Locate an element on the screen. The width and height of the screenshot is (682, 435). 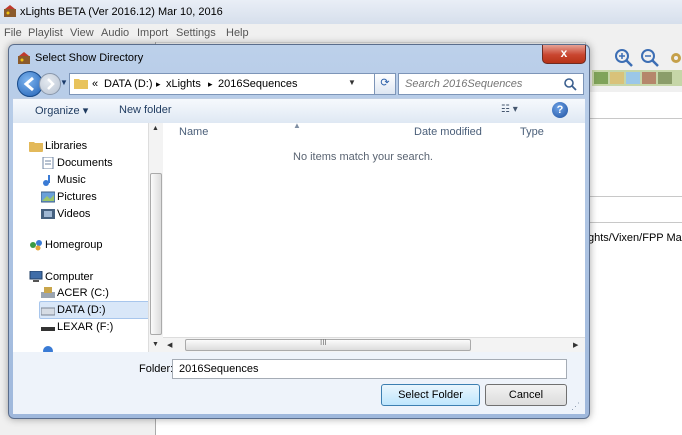
column-header-date-modified: Date modified is located at coordinates (448, 132).